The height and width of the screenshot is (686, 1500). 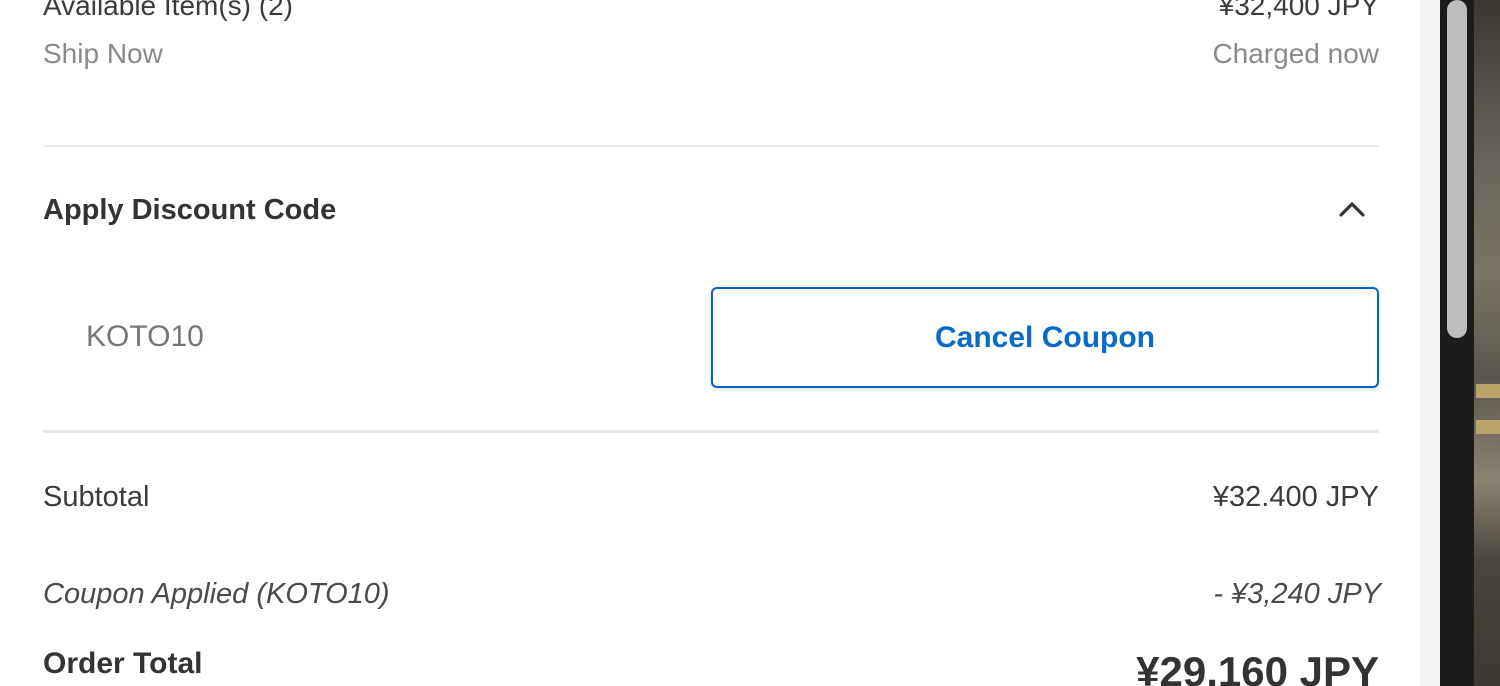 I want to click on discount-code-header: Apply Discount Code, so click(x=711, y=210).